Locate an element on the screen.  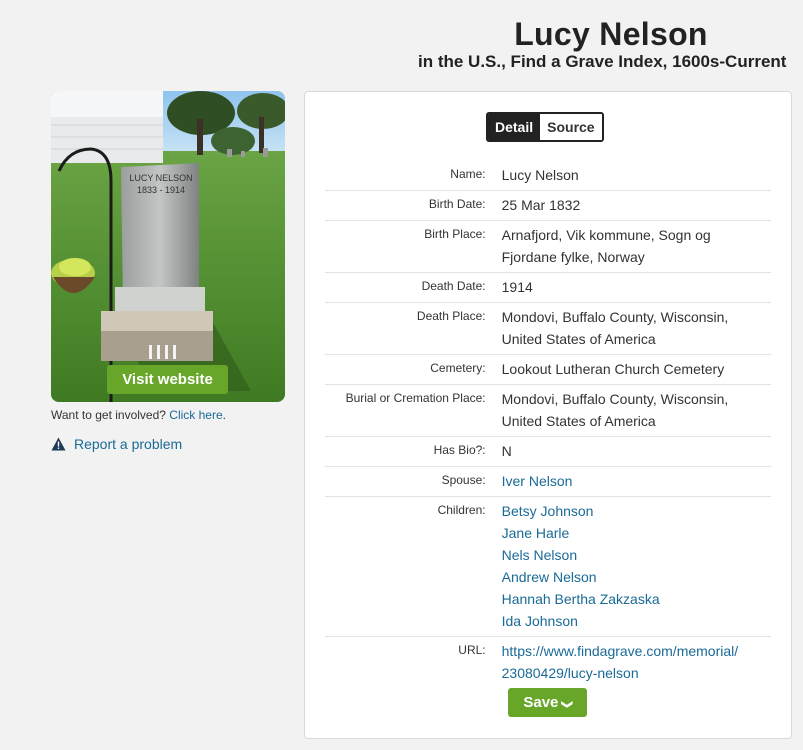
field-label: Birth Date: is located at coordinates (457, 204).